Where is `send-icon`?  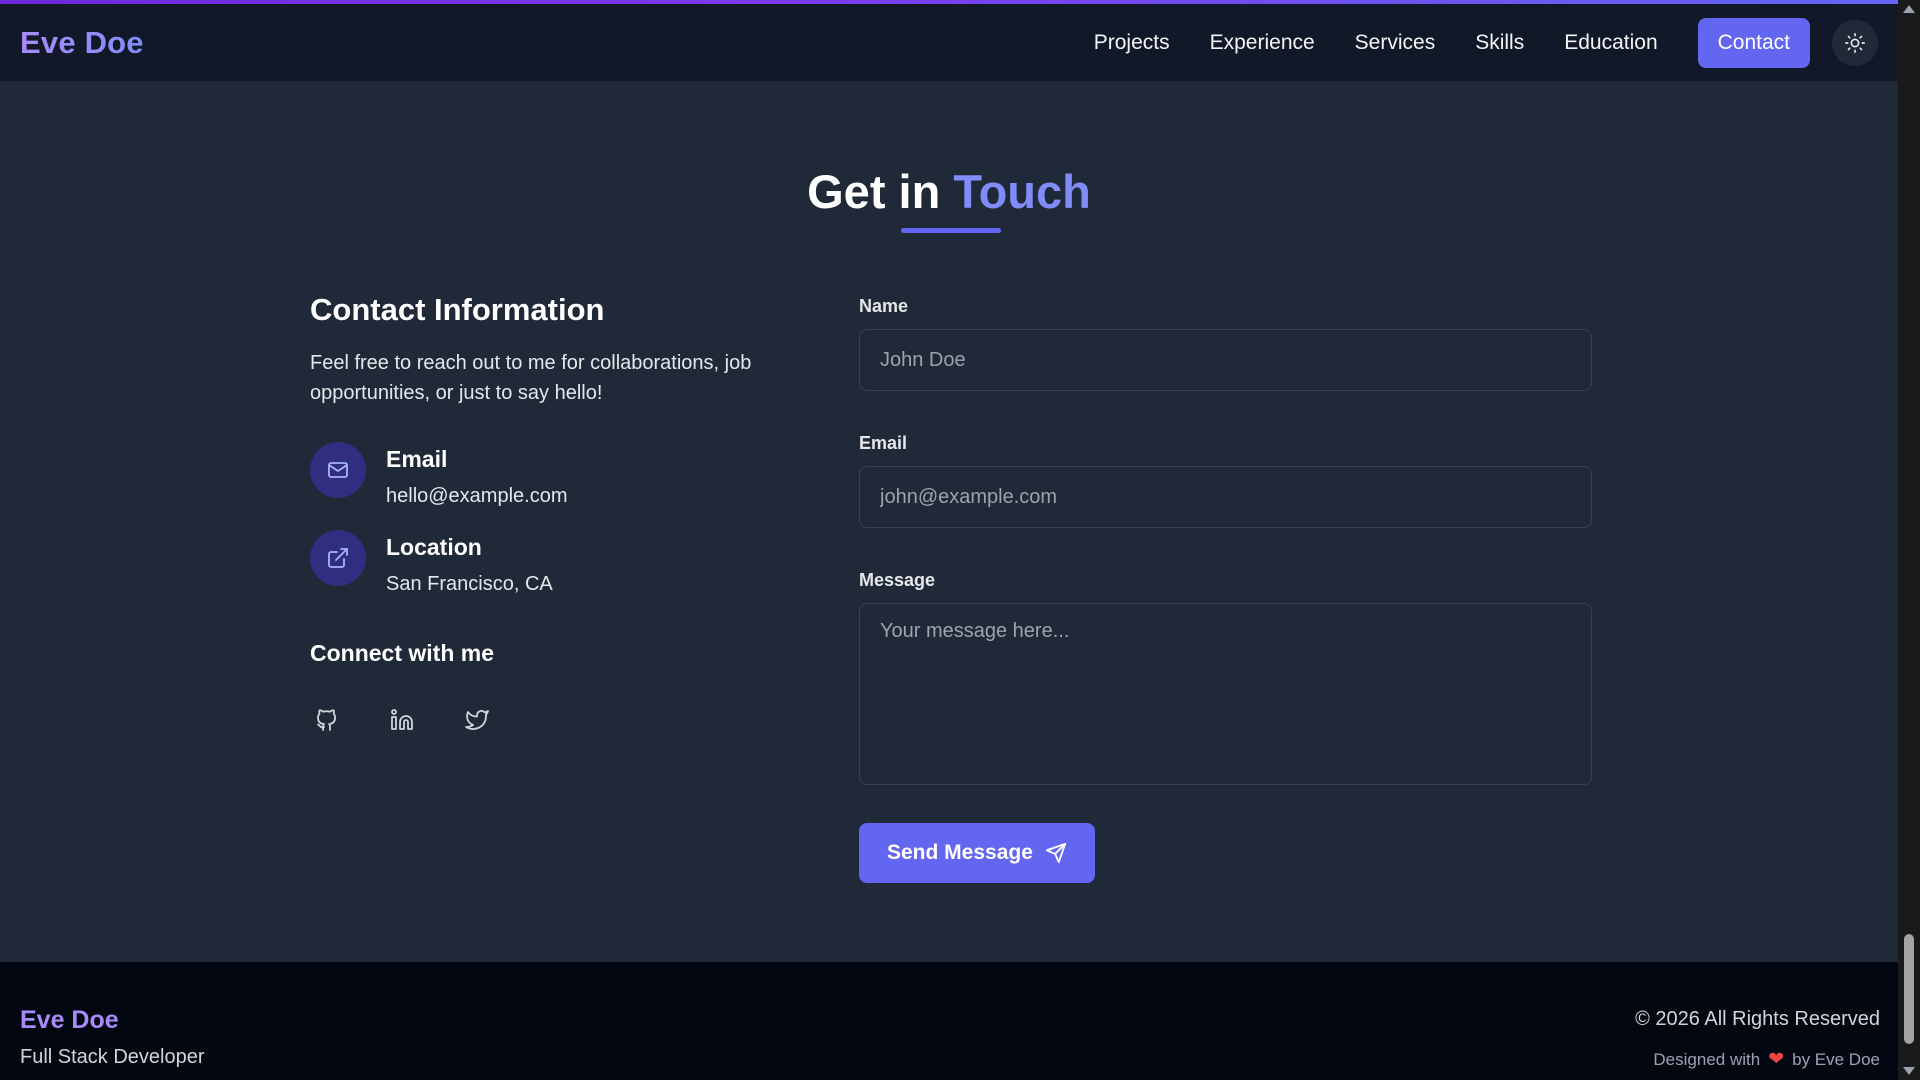
send-icon is located at coordinates (1055, 853).